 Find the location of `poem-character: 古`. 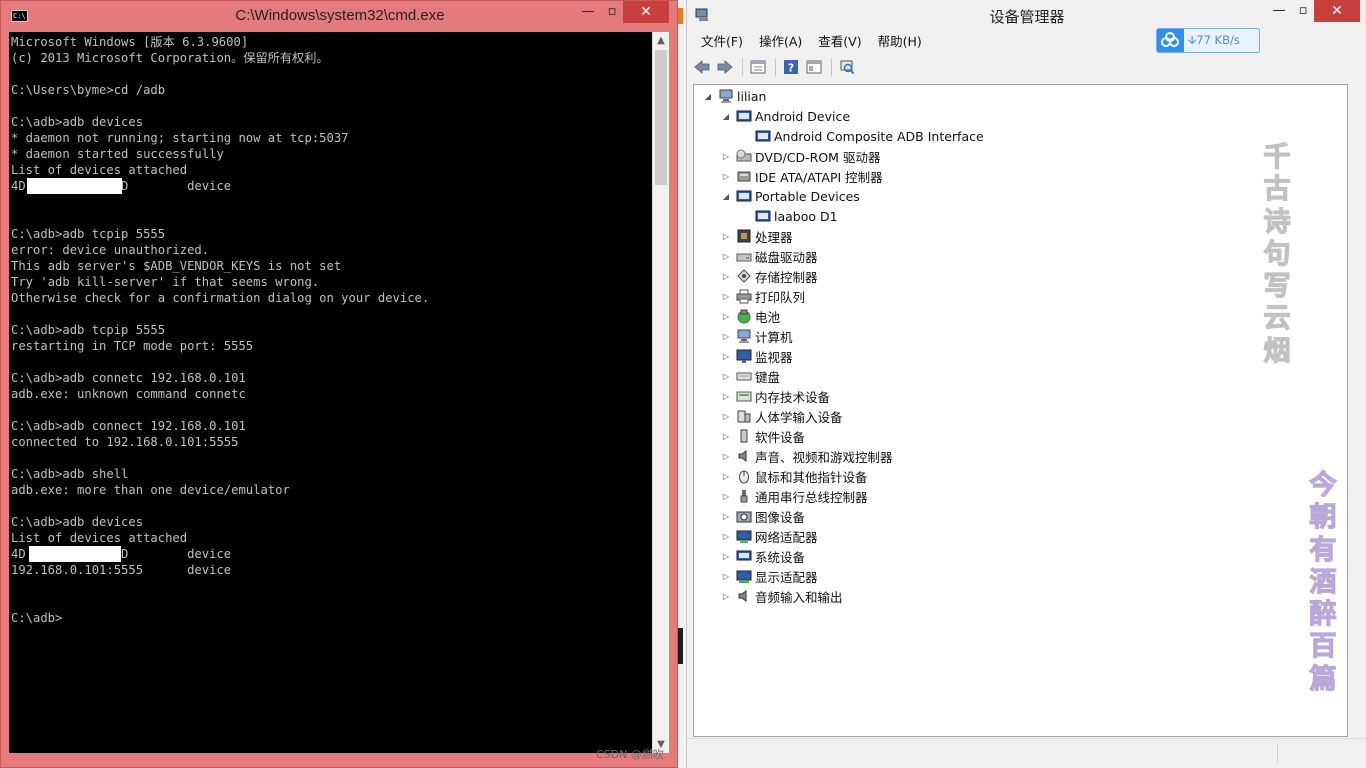

poem-character: 古 is located at coordinates (1277, 190).